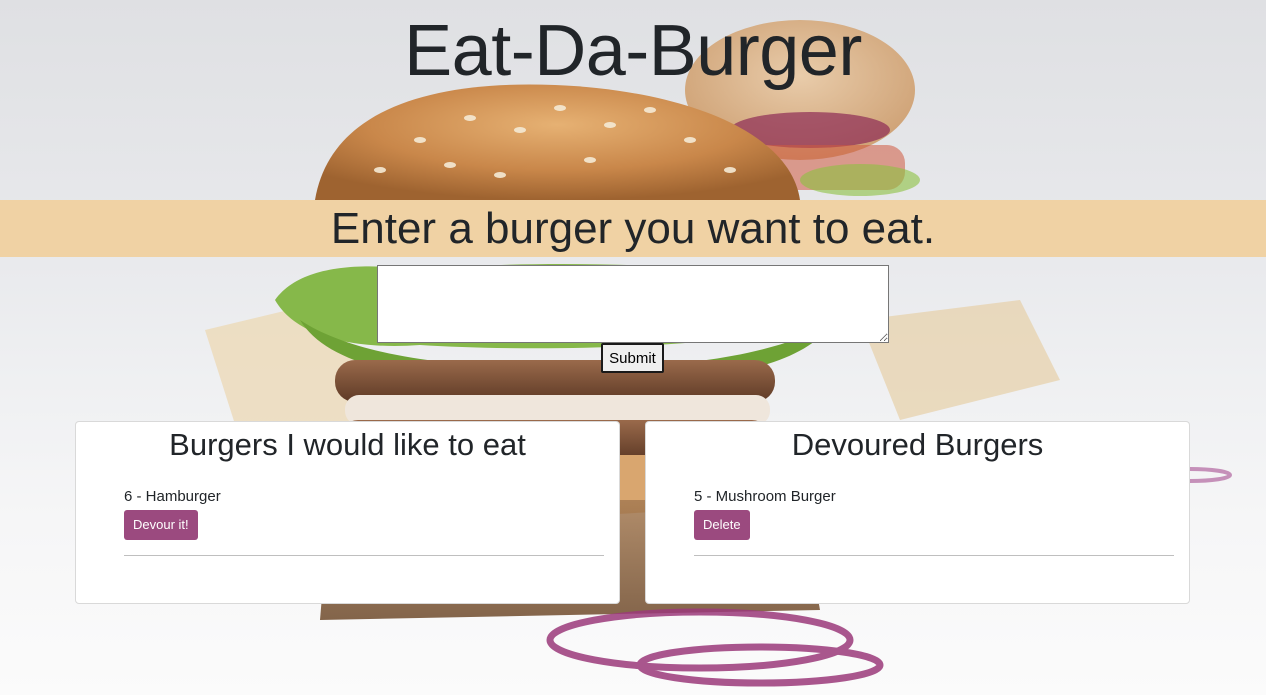 The image size is (1266, 695). What do you see at coordinates (722, 525) in the screenshot?
I see `delete-button: Delete` at bounding box center [722, 525].